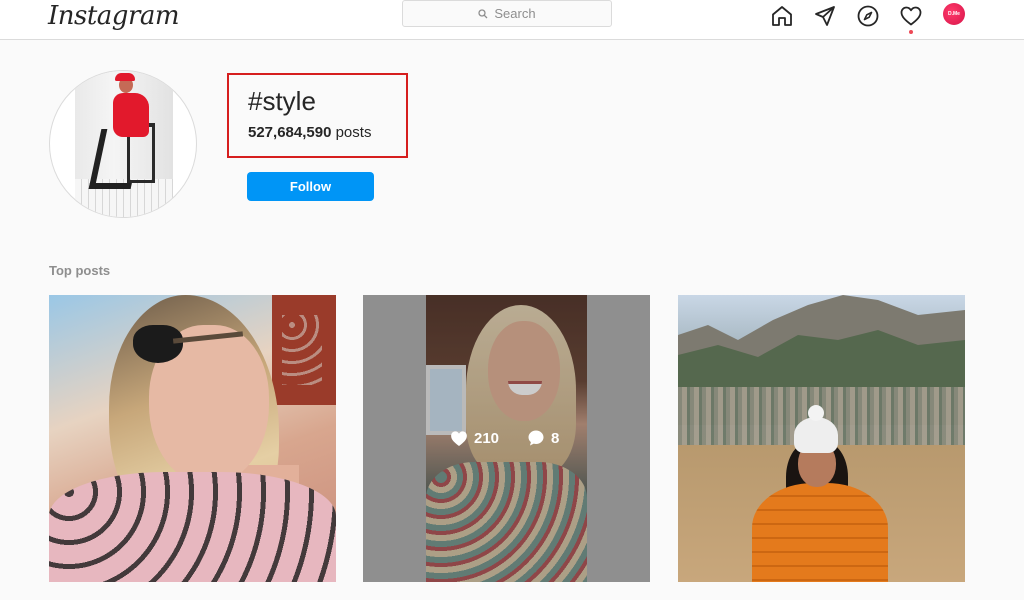 This screenshot has height=600, width=1024. What do you see at coordinates (483, 13) in the screenshot?
I see `search-icon` at bounding box center [483, 13].